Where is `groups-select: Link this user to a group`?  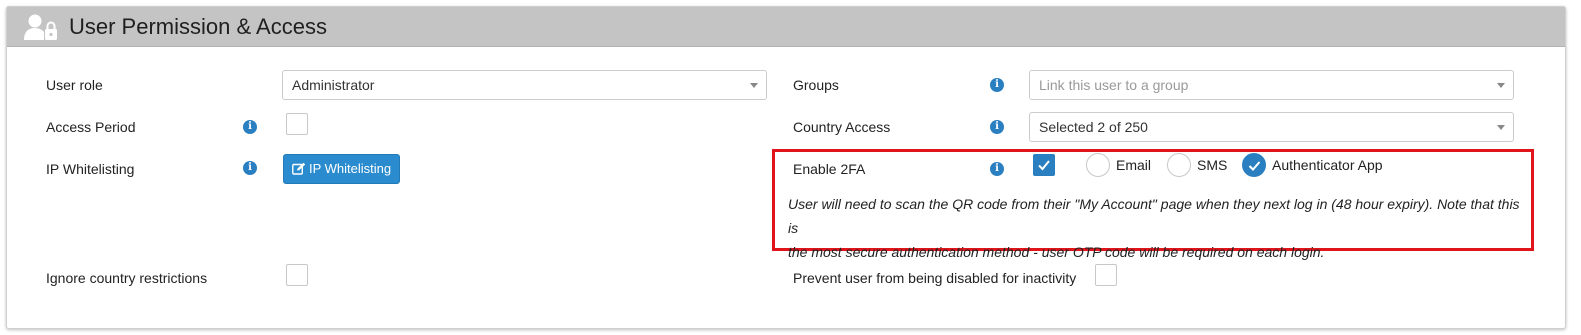 groups-select: Link this user to a group is located at coordinates (1271, 85).